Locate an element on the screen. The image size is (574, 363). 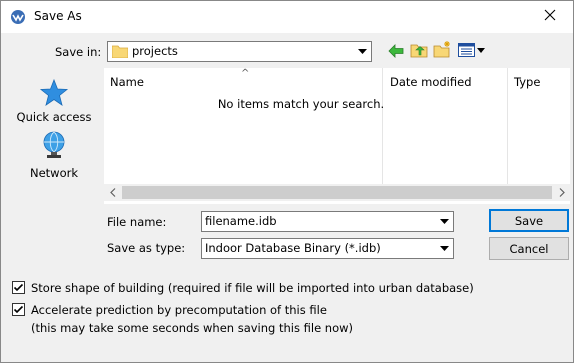
save-as-type-value: Indoor Database Binary (*.idb) is located at coordinates (293, 248).